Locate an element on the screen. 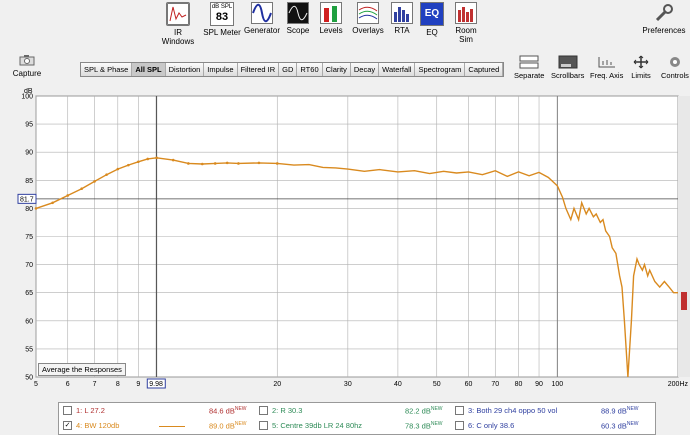 The height and width of the screenshot is (435, 690). scroll-marker is located at coordinates (684, 301).